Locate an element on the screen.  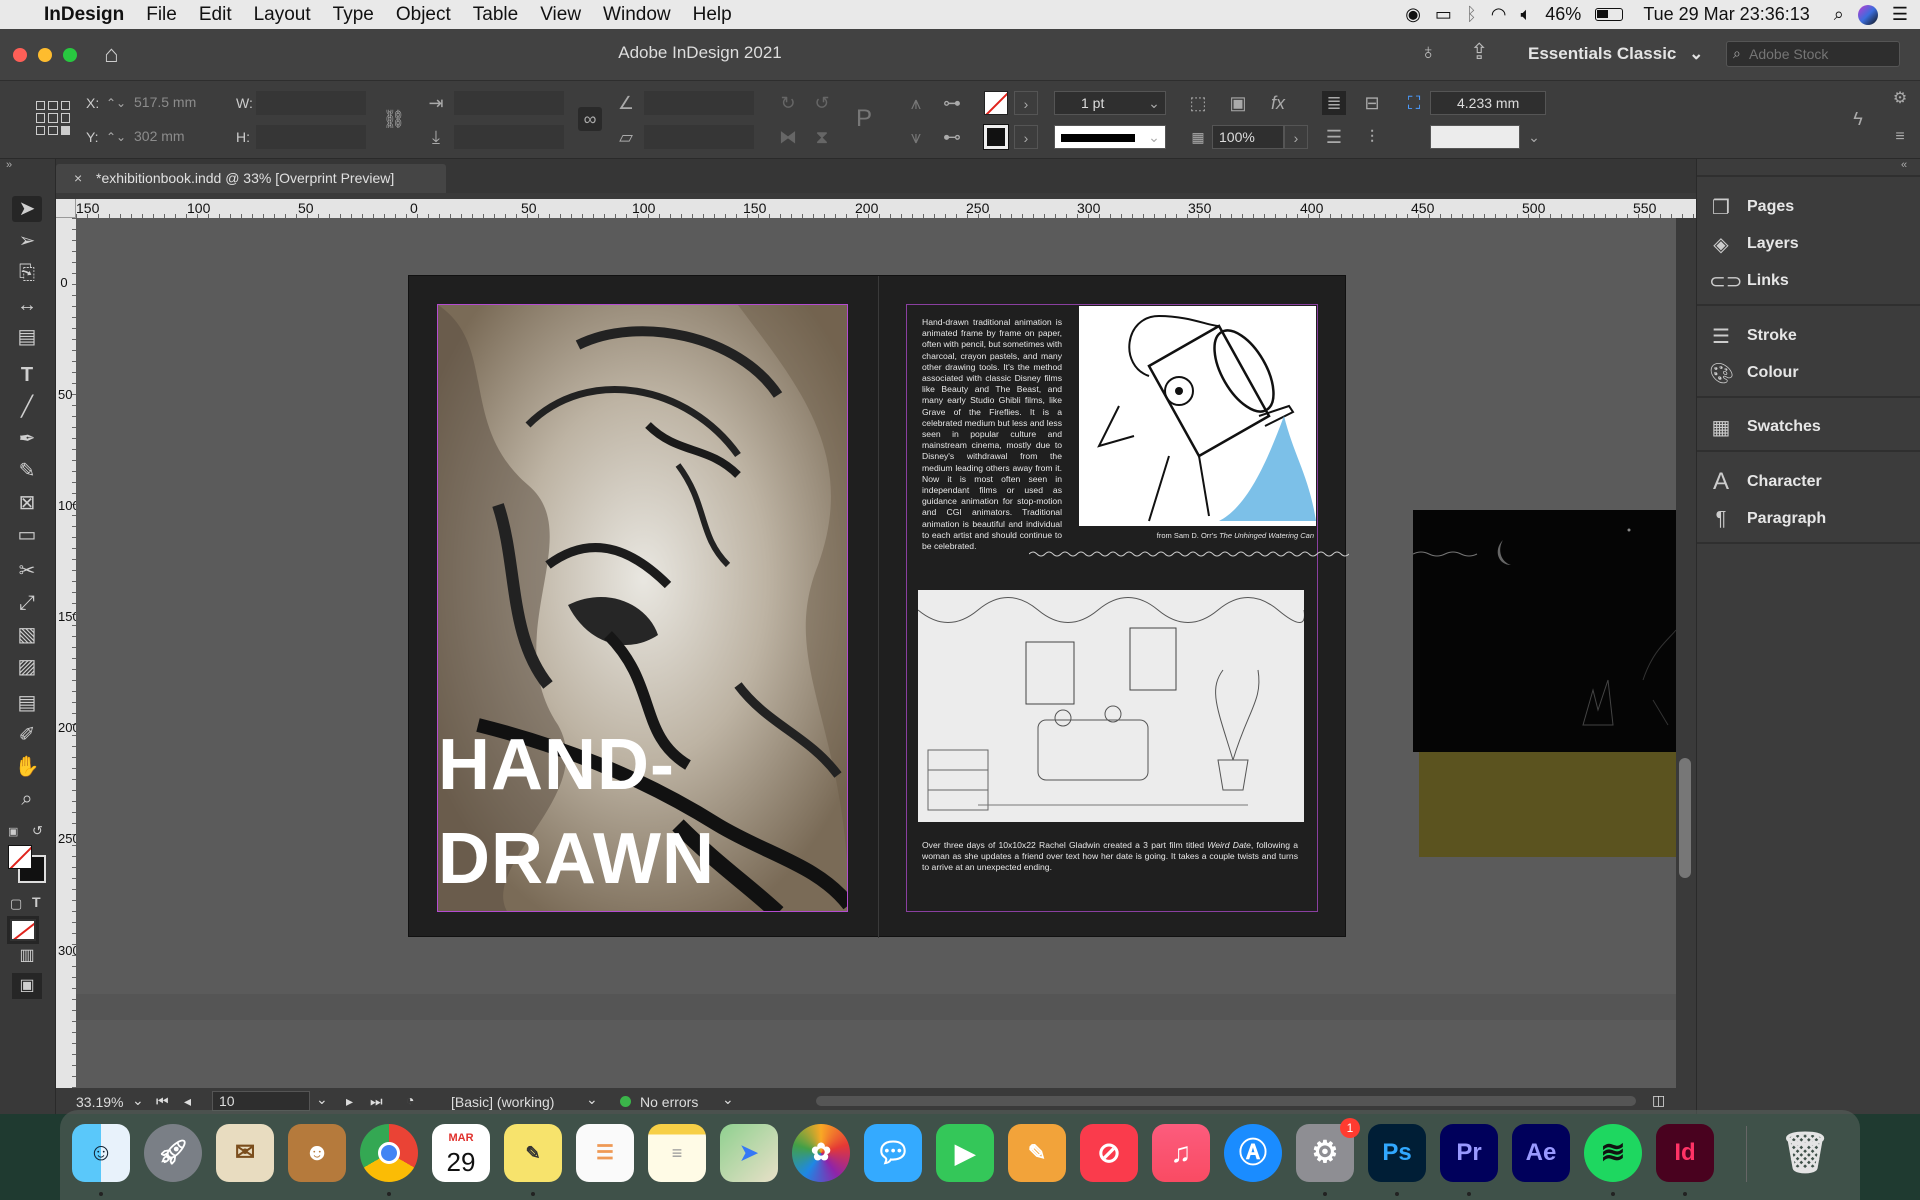
zoom-tool-icon: ⌕ is located at coordinates (27, 799).